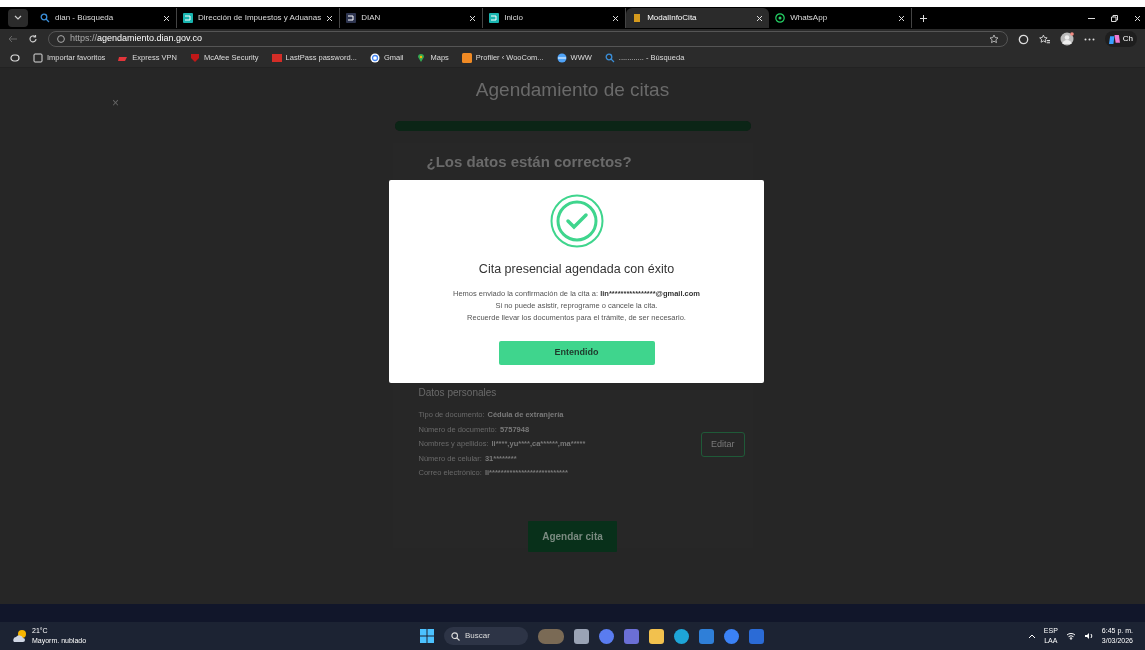 This screenshot has height=650, width=1145. Describe the element at coordinates (33, 39) in the screenshot. I see `refresh-icon` at that location.